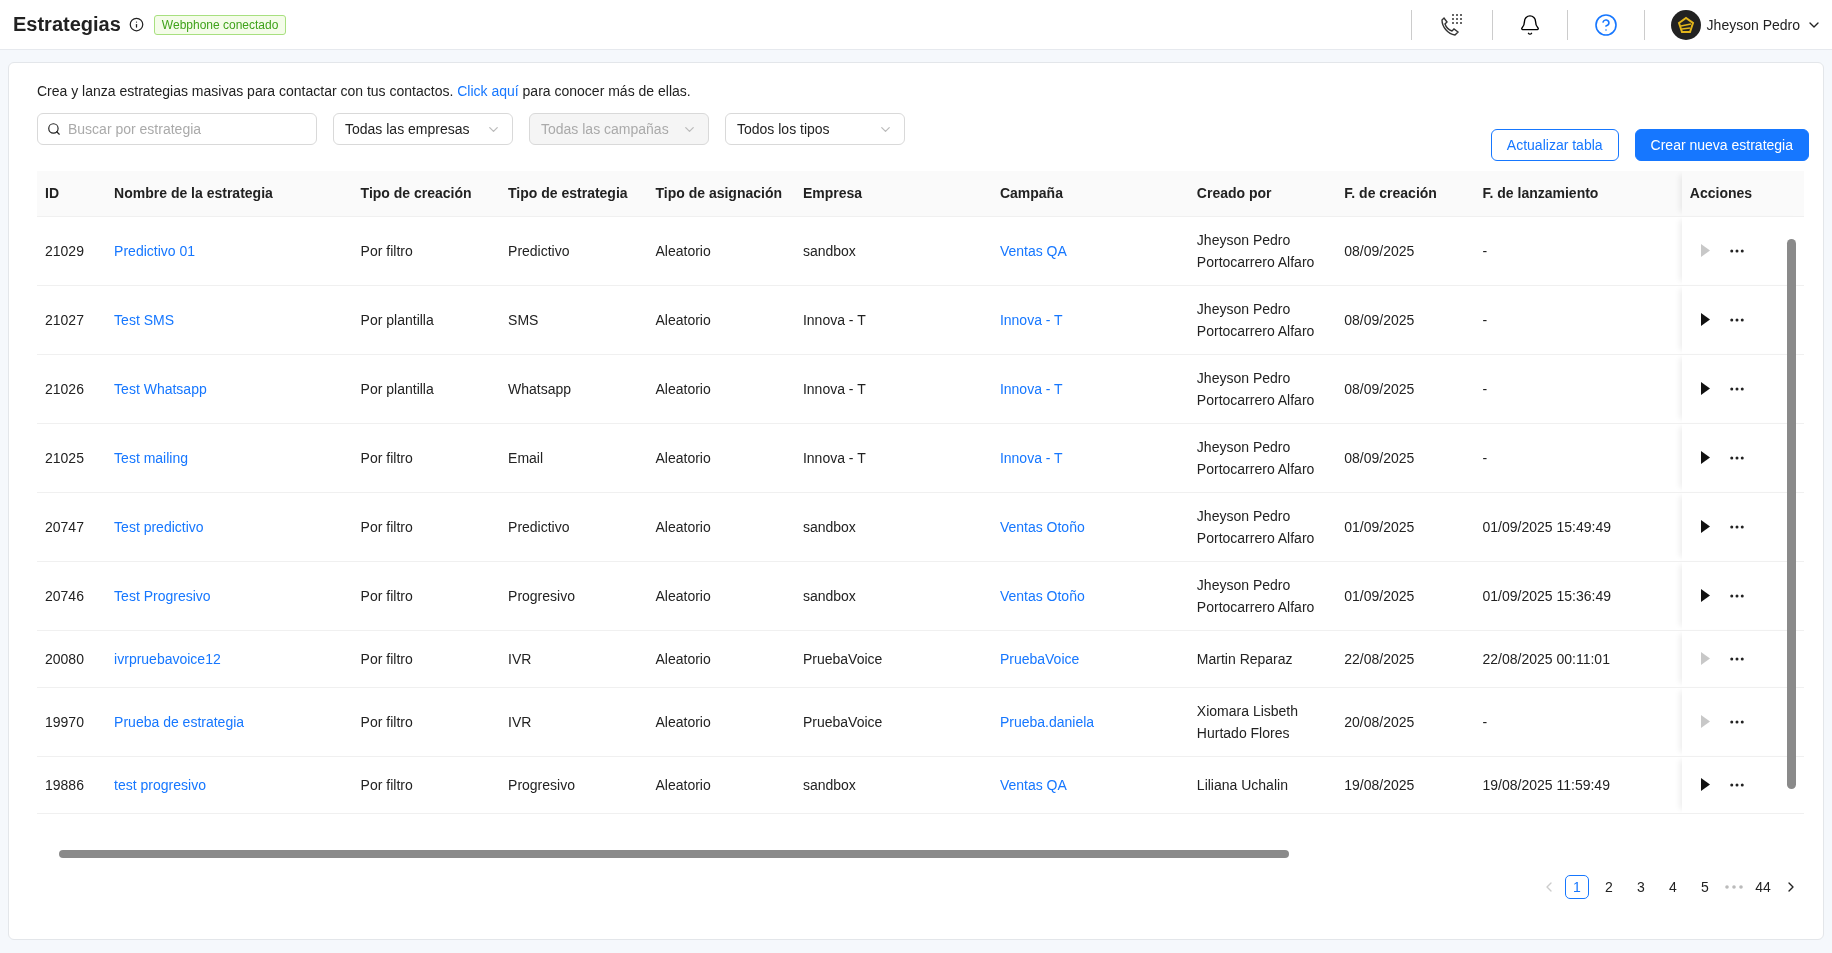 This screenshot has height=953, width=1832. What do you see at coordinates (1577, 887) in the screenshot?
I see `page-button: 1` at bounding box center [1577, 887].